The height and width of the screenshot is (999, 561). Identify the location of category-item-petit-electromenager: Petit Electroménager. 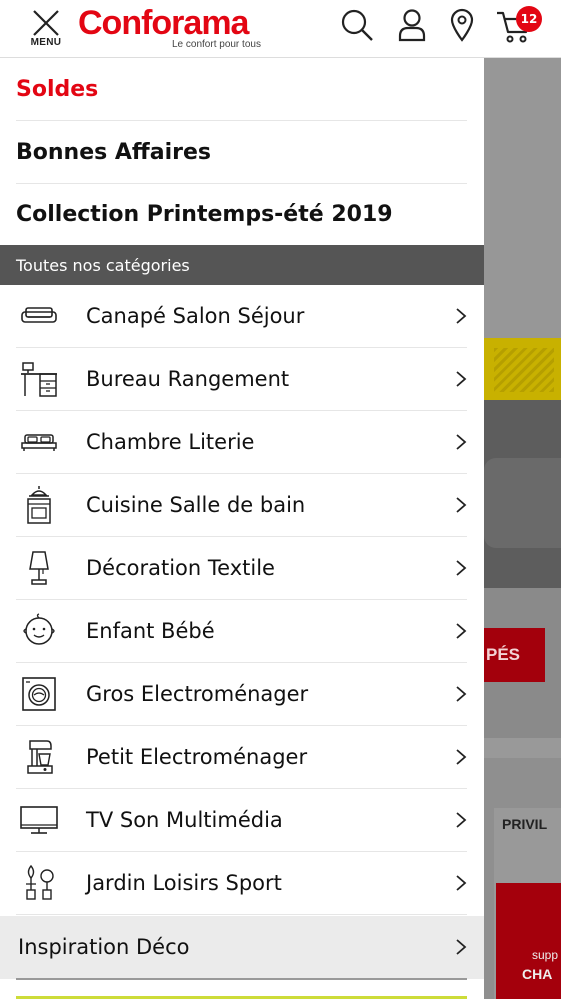
(242, 757).